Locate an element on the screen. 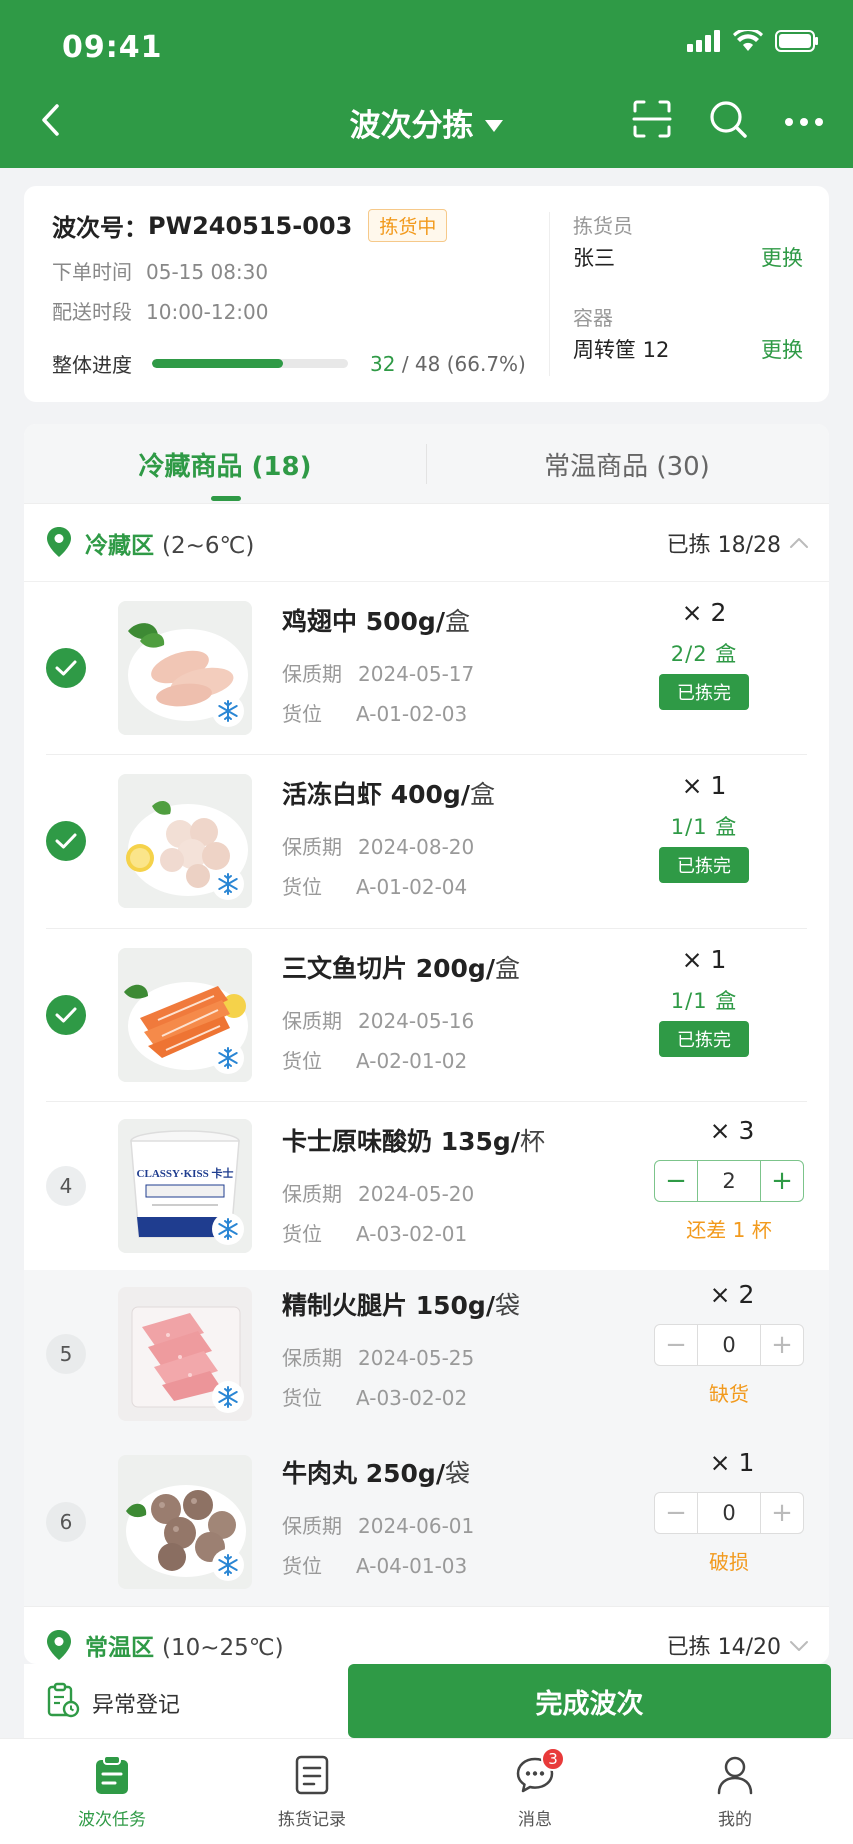 This screenshot has height=1844, width=853. product-unit: 杯 is located at coordinates (532, 1141).